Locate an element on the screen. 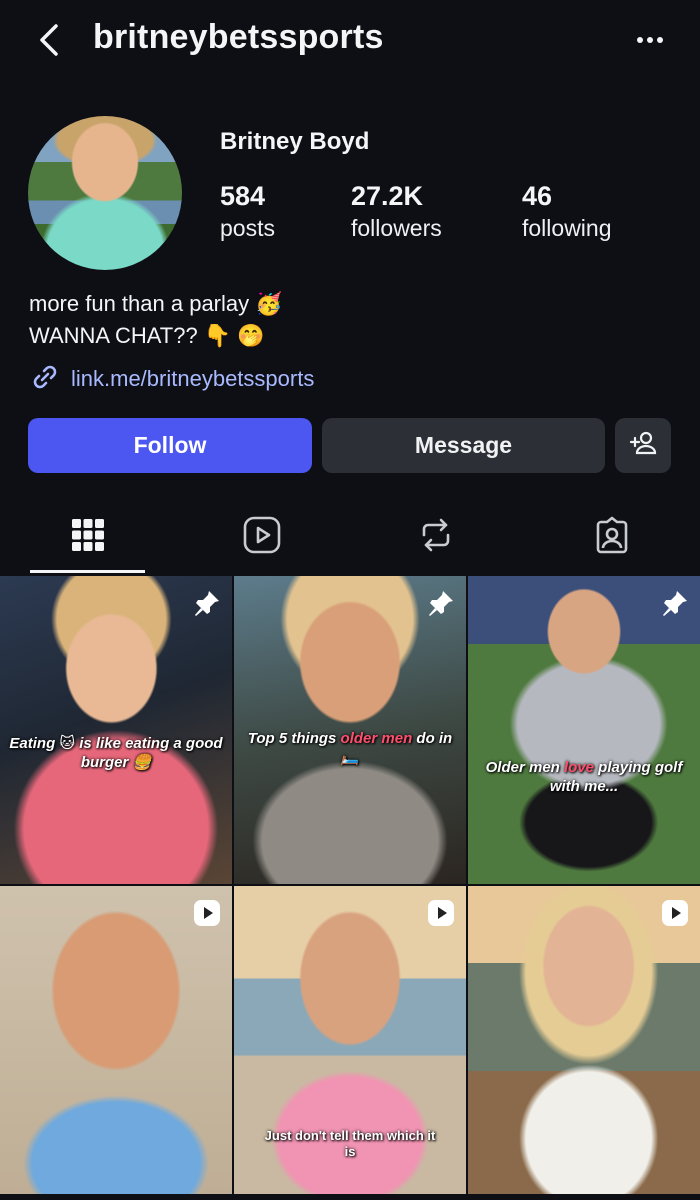 Image resolution: width=700 pixels, height=1200 pixels. posts-value: 584 is located at coordinates (243, 196).